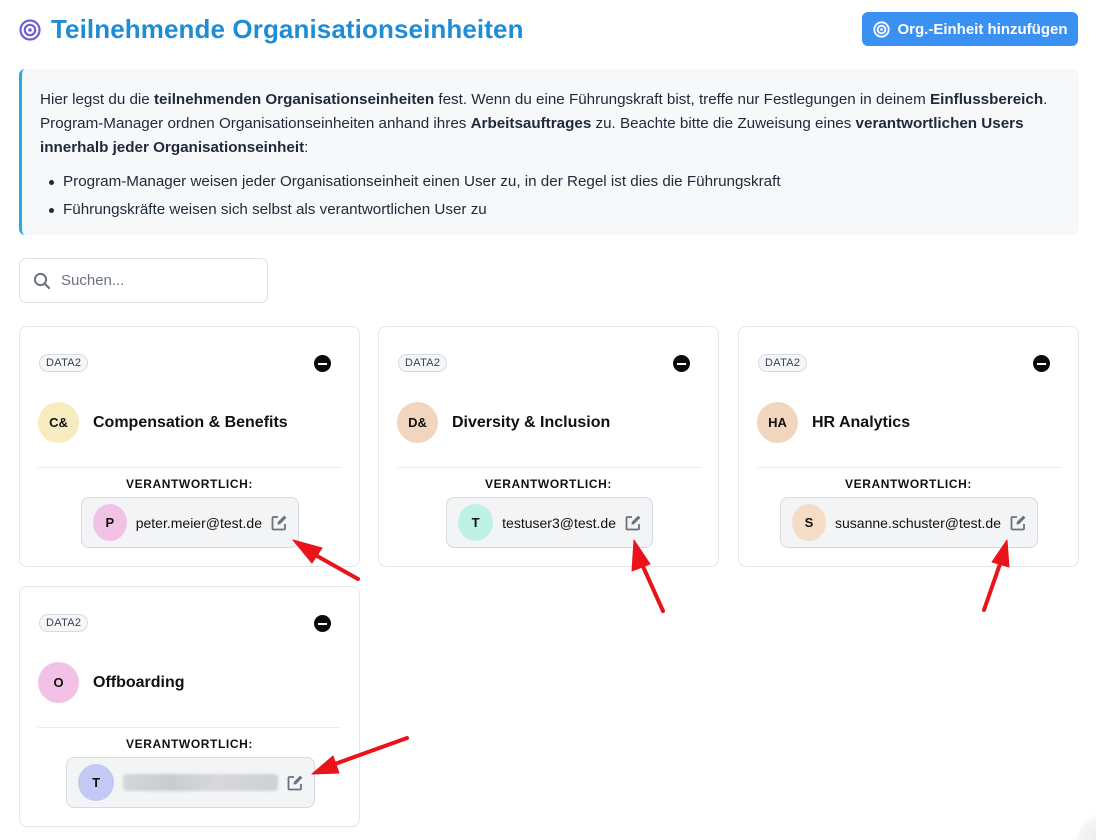 Image resolution: width=1096 pixels, height=840 pixels. What do you see at coordinates (42, 281) in the screenshot?
I see `search-icon` at bounding box center [42, 281].